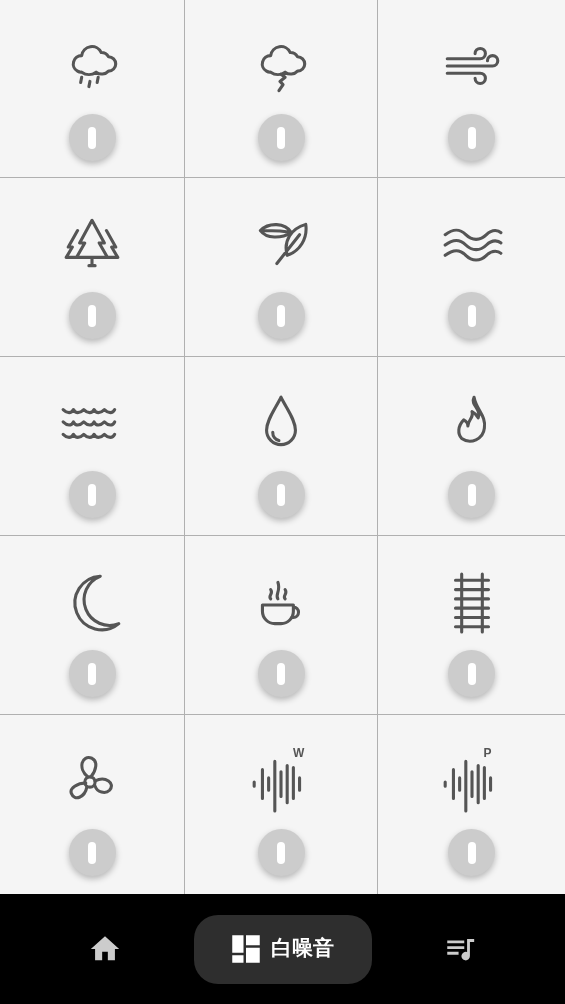  What do you see at coordinates (282, 949) in the screenshot?
I see `nav-tab: 白噪音` at bounding box center [282, 949].